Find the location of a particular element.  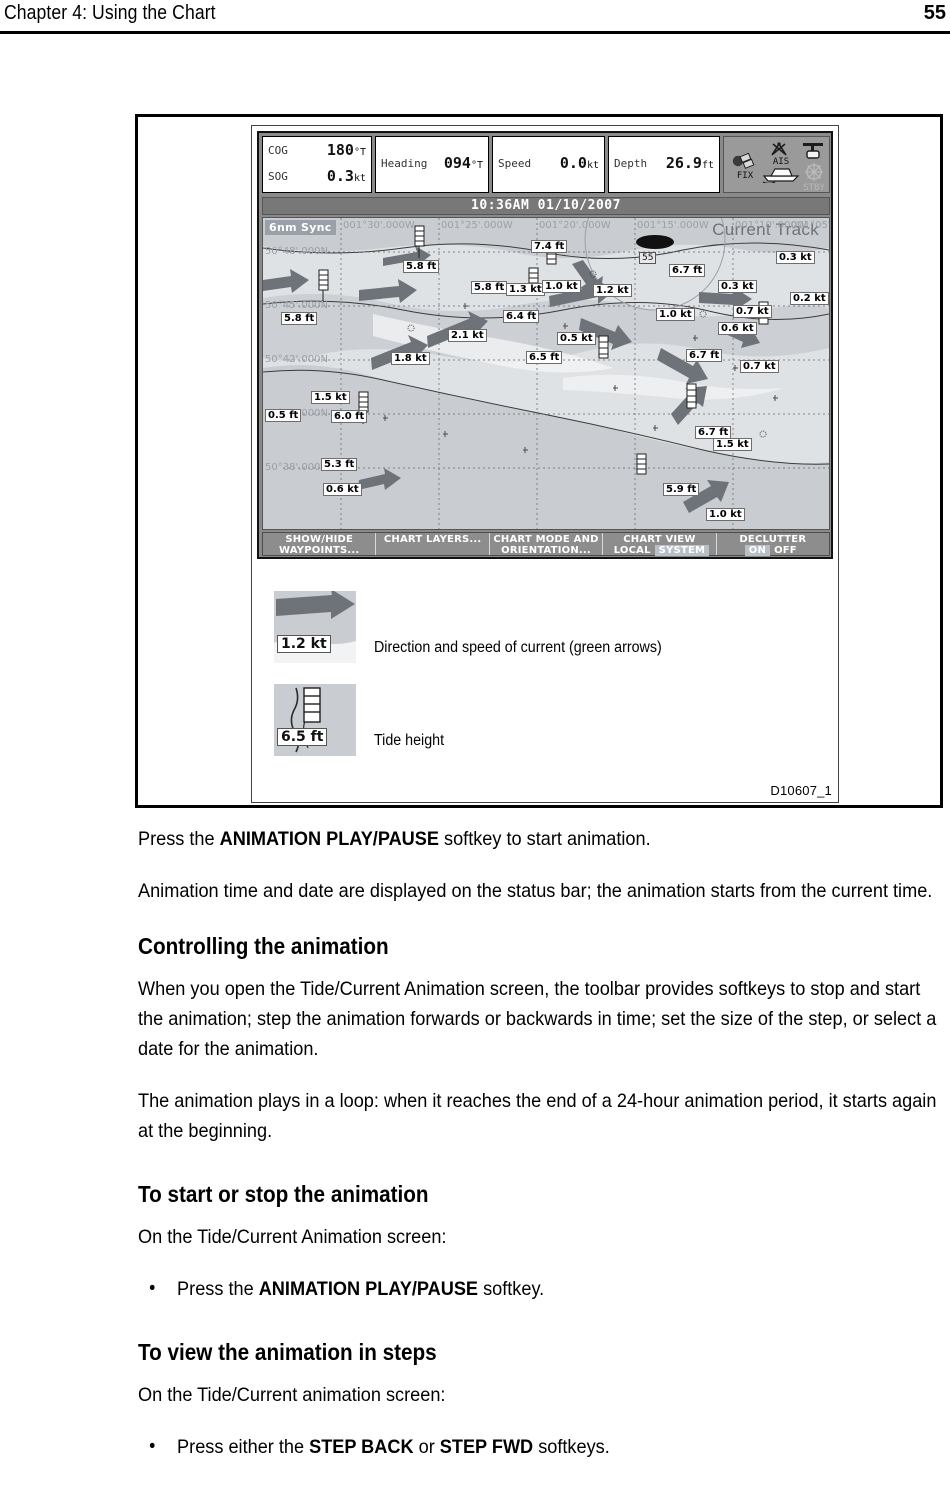

map-label-current-17: 1.8 kt is located at coordinates (410, 358).